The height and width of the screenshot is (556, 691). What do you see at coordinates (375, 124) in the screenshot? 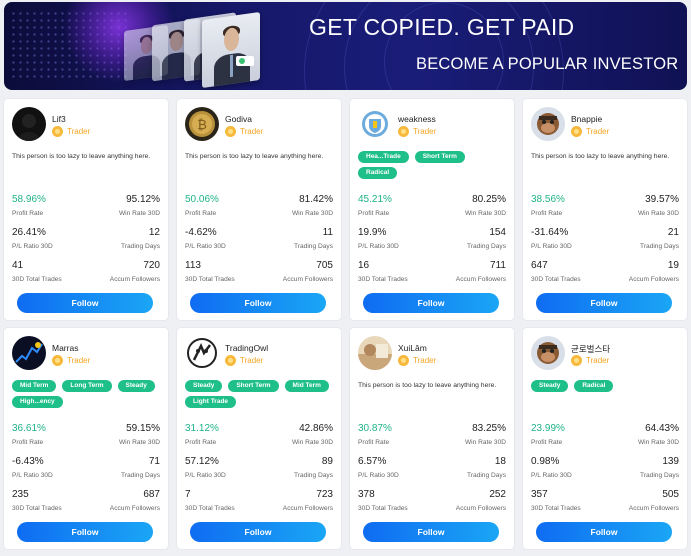
I see `club-crest-avatar` at bounding box center [375, 124].